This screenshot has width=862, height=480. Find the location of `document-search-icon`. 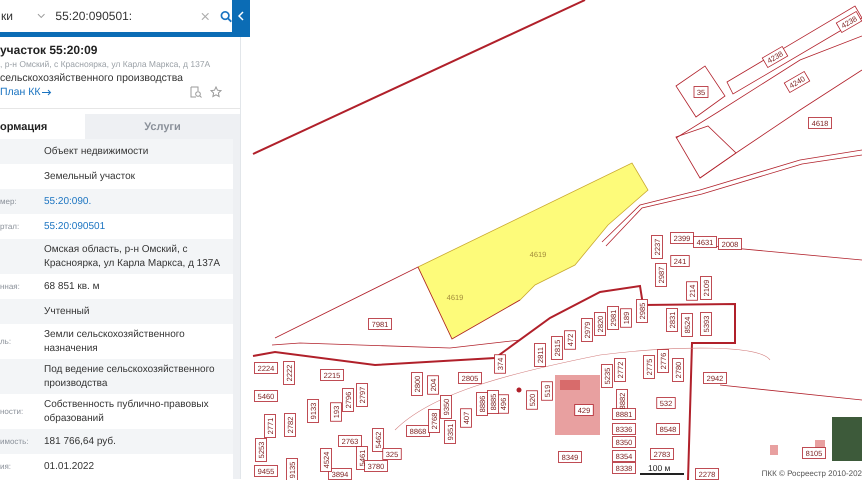

document-search-icon is located at coordinates (196, 92).